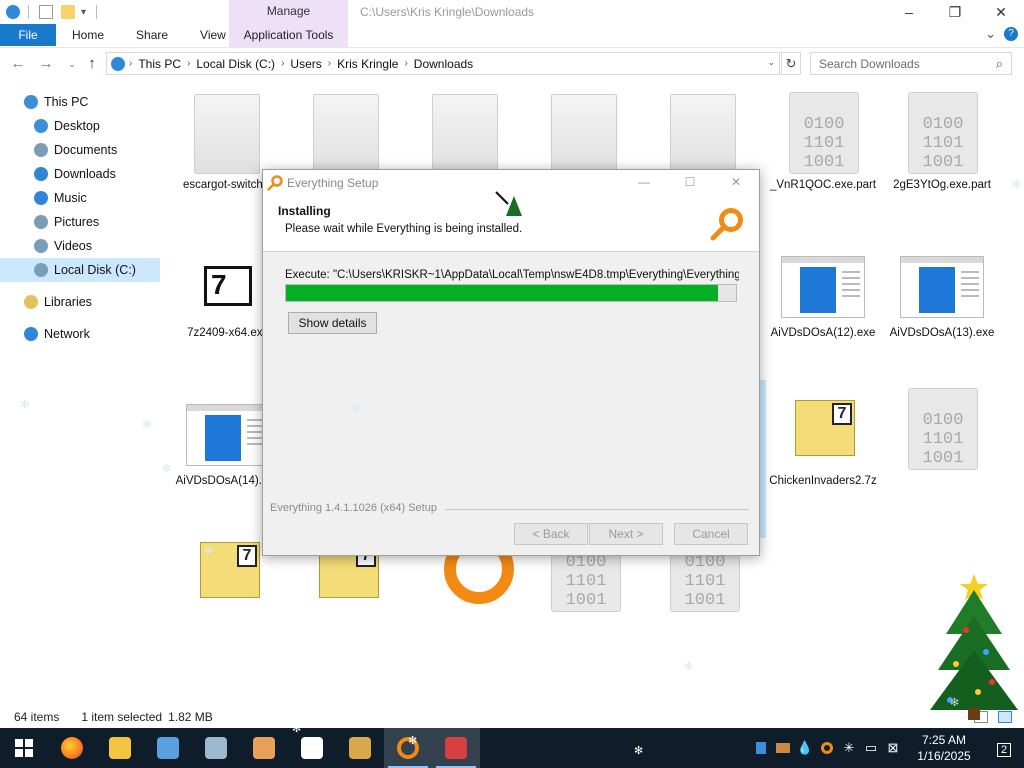 The height and width of the screenshot is (768, 1024). What do you see at coordinates (24, 748) in the screenshot?
I see `start-button` at bounding box center [24, 748].